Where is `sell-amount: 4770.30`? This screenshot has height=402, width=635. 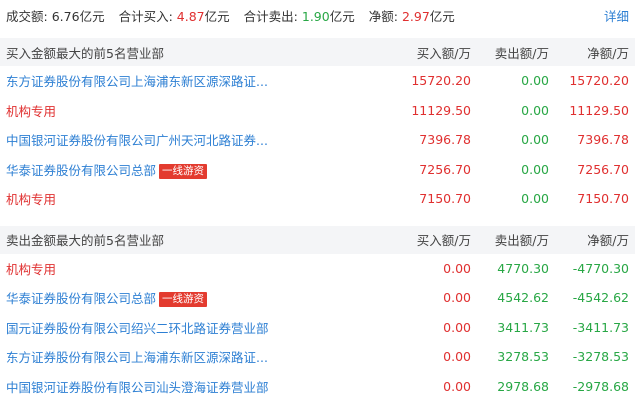
sell-amount: 4770.30 is located at coordinates (523, 268).